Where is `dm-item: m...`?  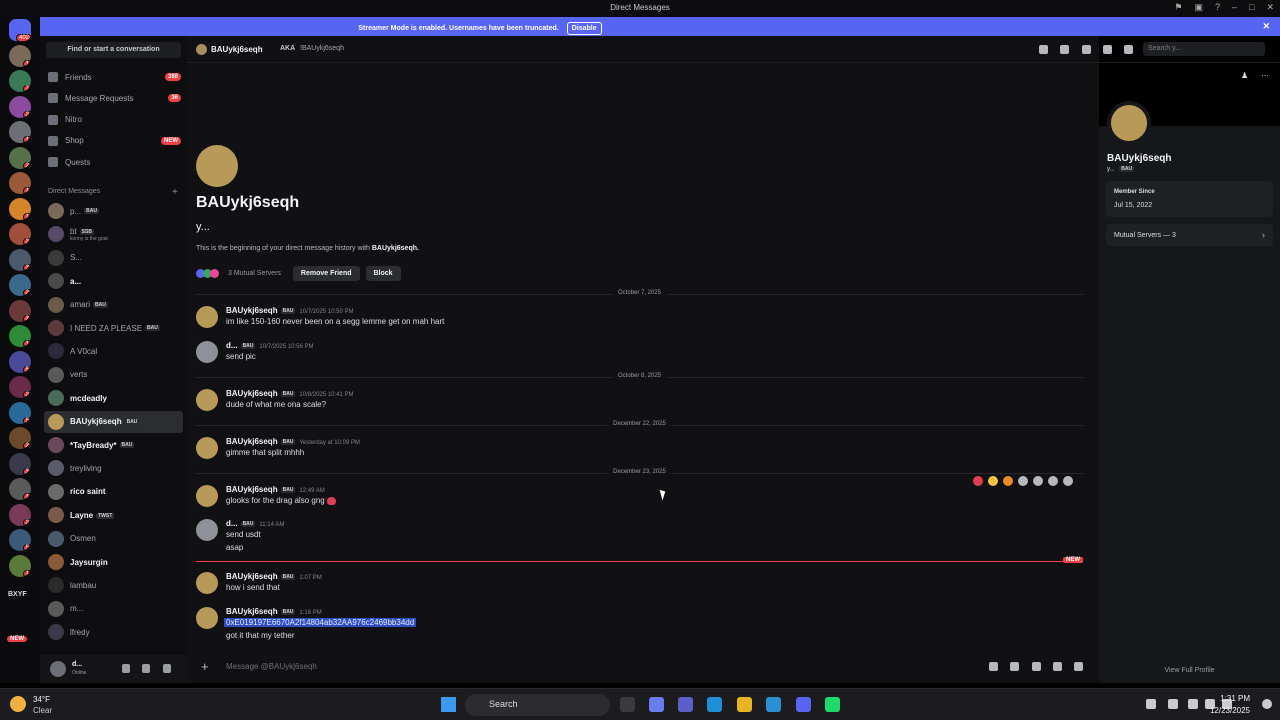 dm-item: m... is located at coordinates (113, 609).